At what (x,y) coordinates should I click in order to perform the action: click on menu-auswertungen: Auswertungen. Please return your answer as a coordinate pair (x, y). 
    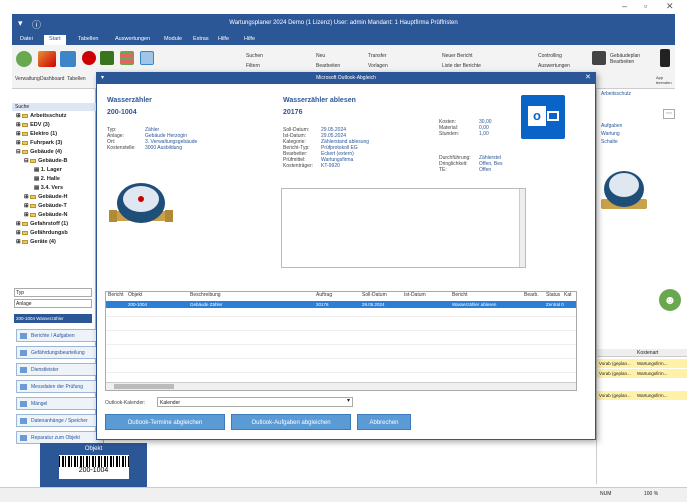
    Looking at the image, I should click on (132, 39).